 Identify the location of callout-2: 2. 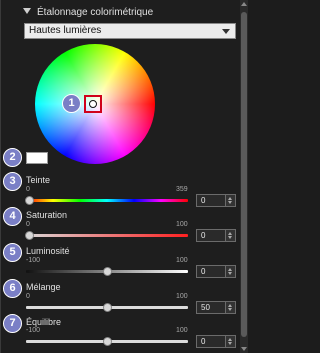
(12, 157).